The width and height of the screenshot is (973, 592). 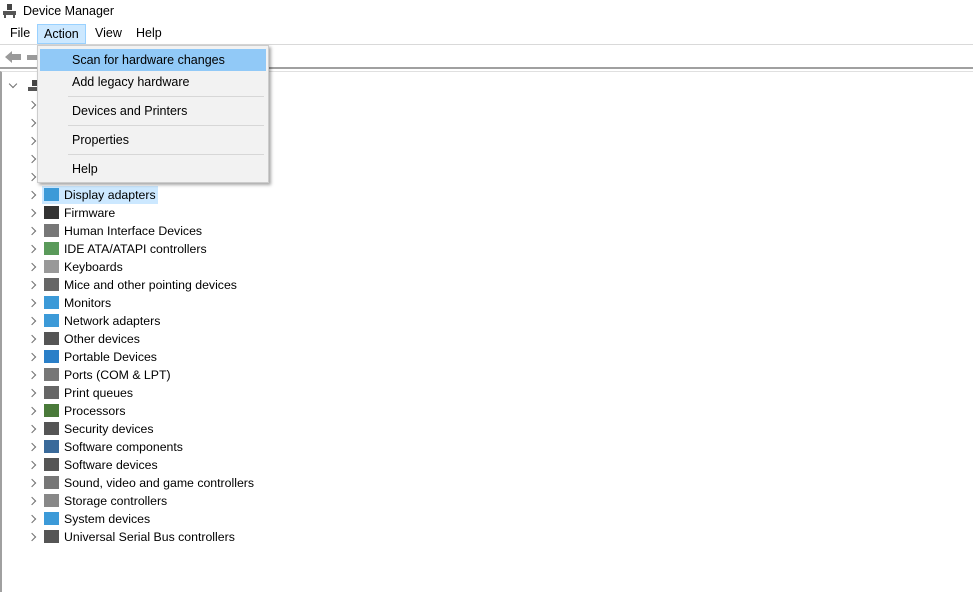 What do you see at coordinates (51, 338) in the screenshot?
I see `unknown-device-icon` at bounding box center [51, 338].